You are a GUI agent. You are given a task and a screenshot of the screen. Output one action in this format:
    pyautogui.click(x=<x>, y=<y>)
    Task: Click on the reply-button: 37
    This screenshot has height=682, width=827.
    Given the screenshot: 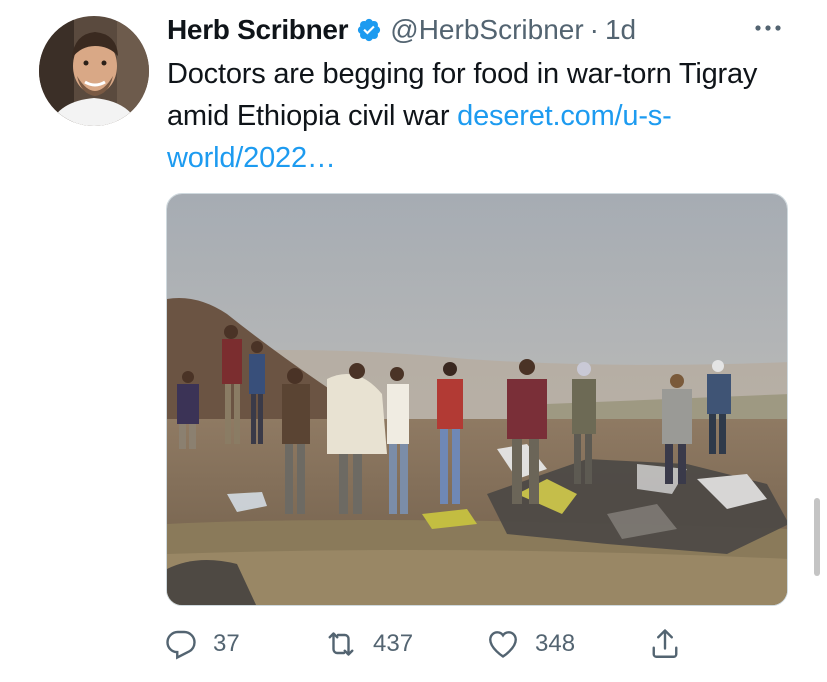 What is the action you would take?
    pyautogui.click(x=201, y=644)
    